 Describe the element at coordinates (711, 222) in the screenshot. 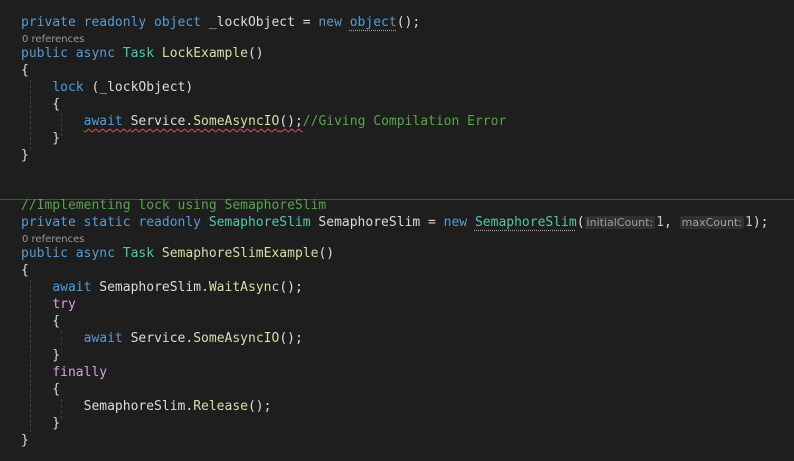

I see `parameter-hint: maxCount:` at that location.